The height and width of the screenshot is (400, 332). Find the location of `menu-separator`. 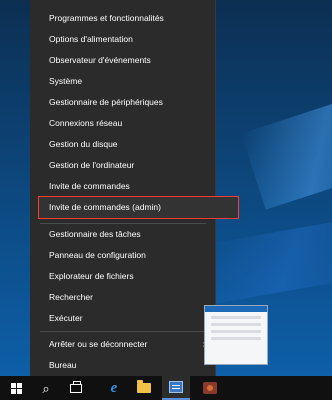

menu-separator is located at coordinates (123, 331).